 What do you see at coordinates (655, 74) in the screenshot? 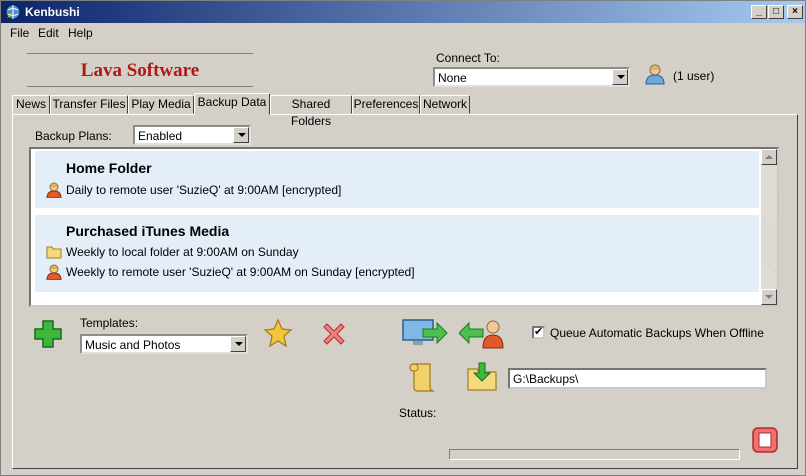
I see `users-icon` at bounding box center [655, 74].